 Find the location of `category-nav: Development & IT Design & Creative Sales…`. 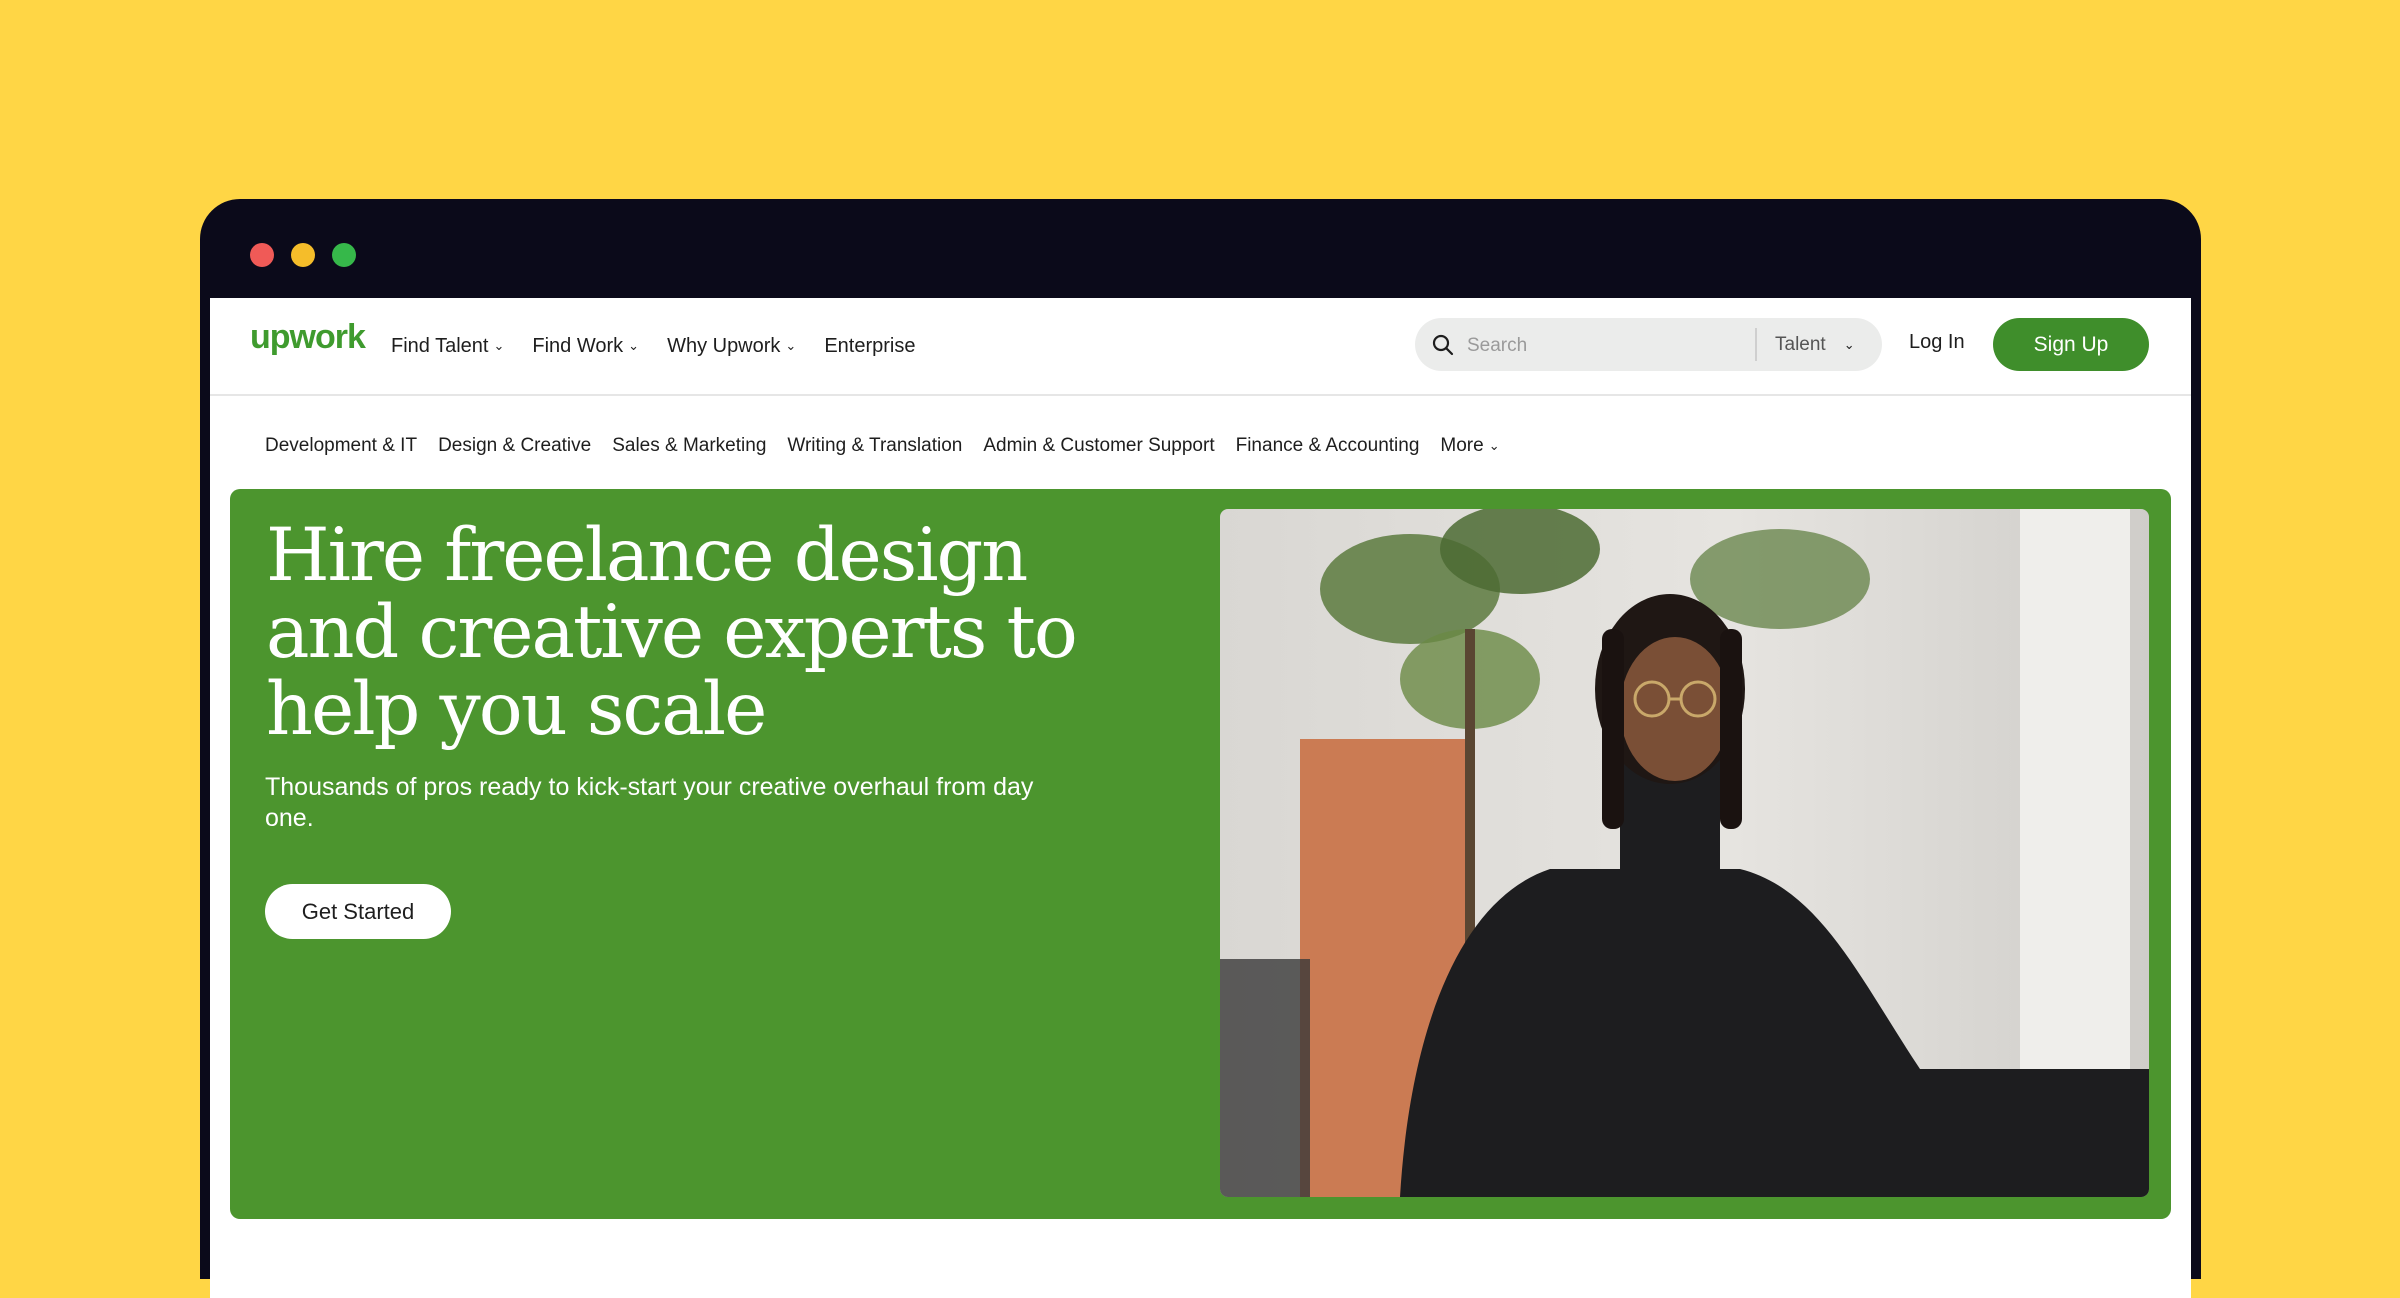

category-nav: Development & IT Design & Creative Sales… is located at coordinates (882, 446).